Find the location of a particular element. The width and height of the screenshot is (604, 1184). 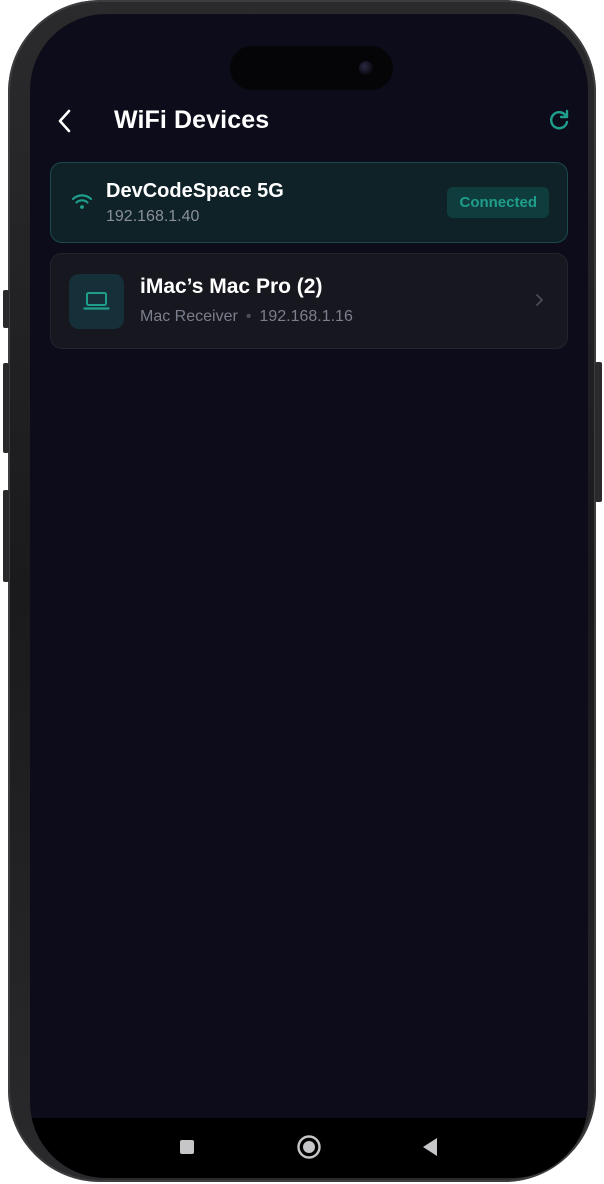

recents-icon is located at coordinates (187, 1147).